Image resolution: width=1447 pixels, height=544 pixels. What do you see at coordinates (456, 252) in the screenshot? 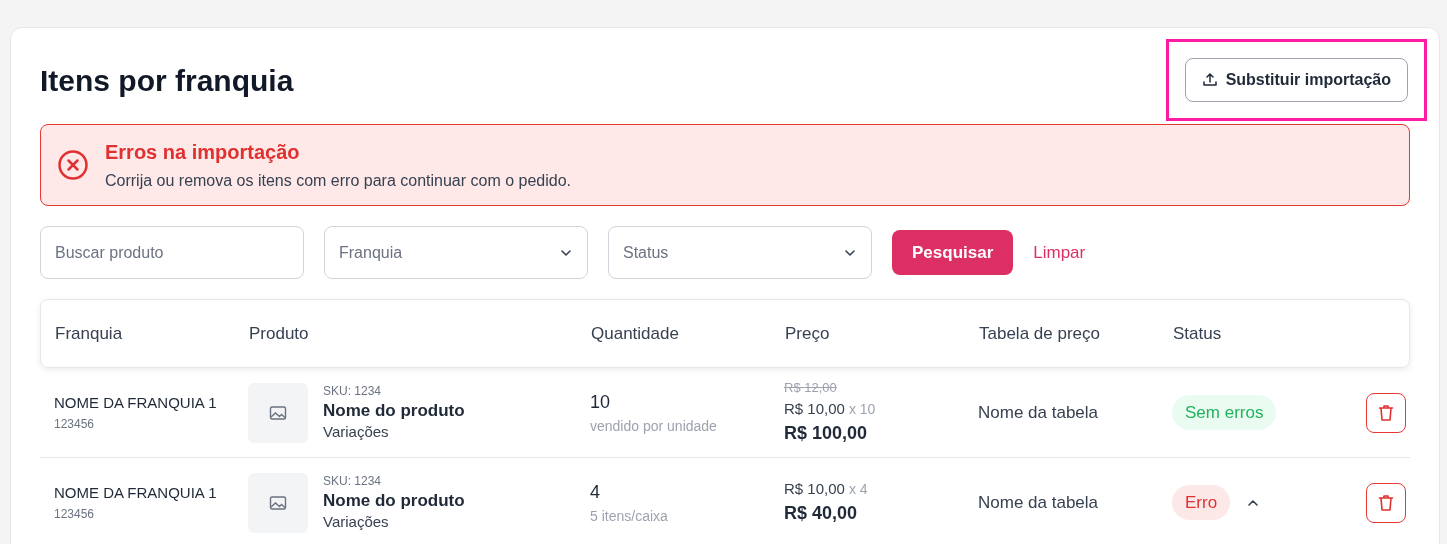
I see `dropdown-field: Franquia` at bounding box center [456, 252].